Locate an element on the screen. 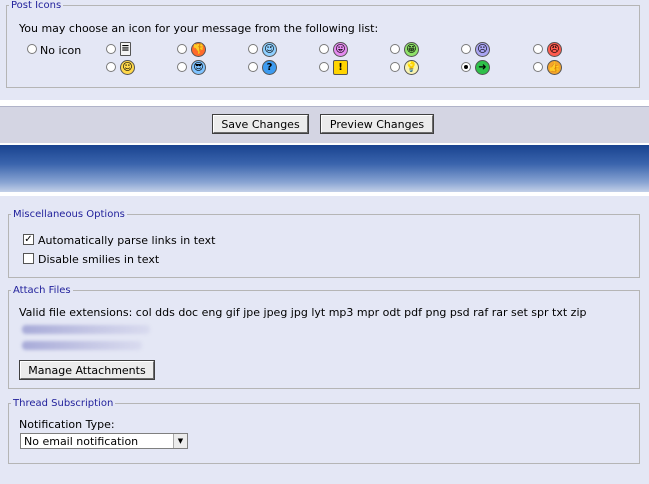  notification-type-select: No email notification ▼ is located at coordinates (104, 441).